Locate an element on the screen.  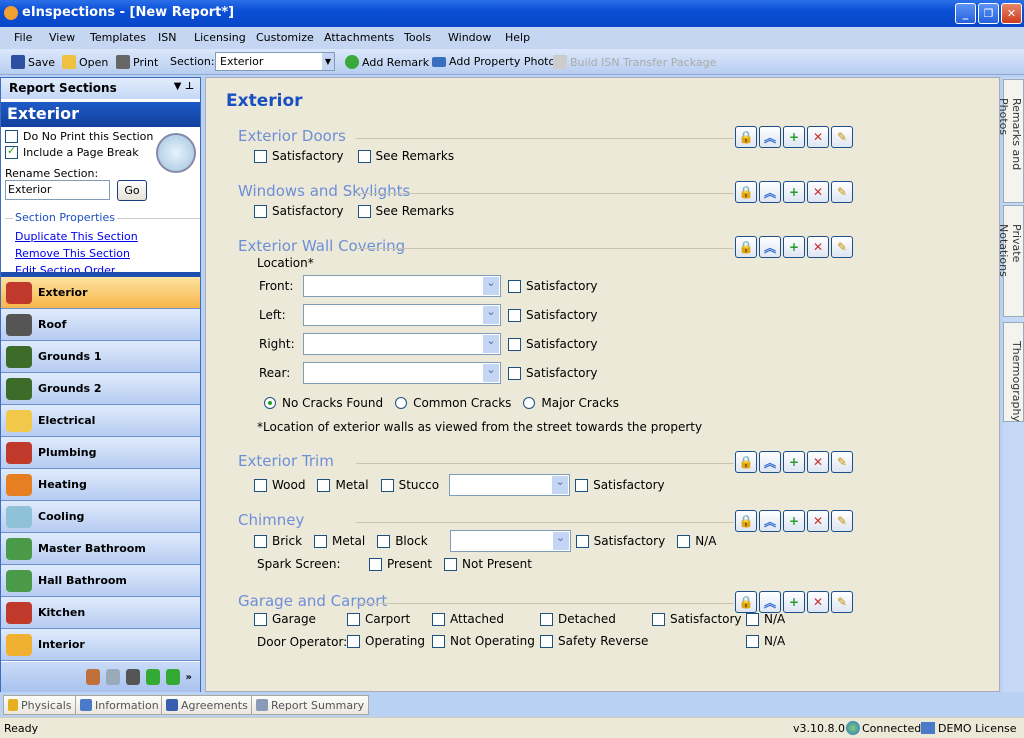
nav-item-plumbing: Plumbing is located at coordinates (100, 453).